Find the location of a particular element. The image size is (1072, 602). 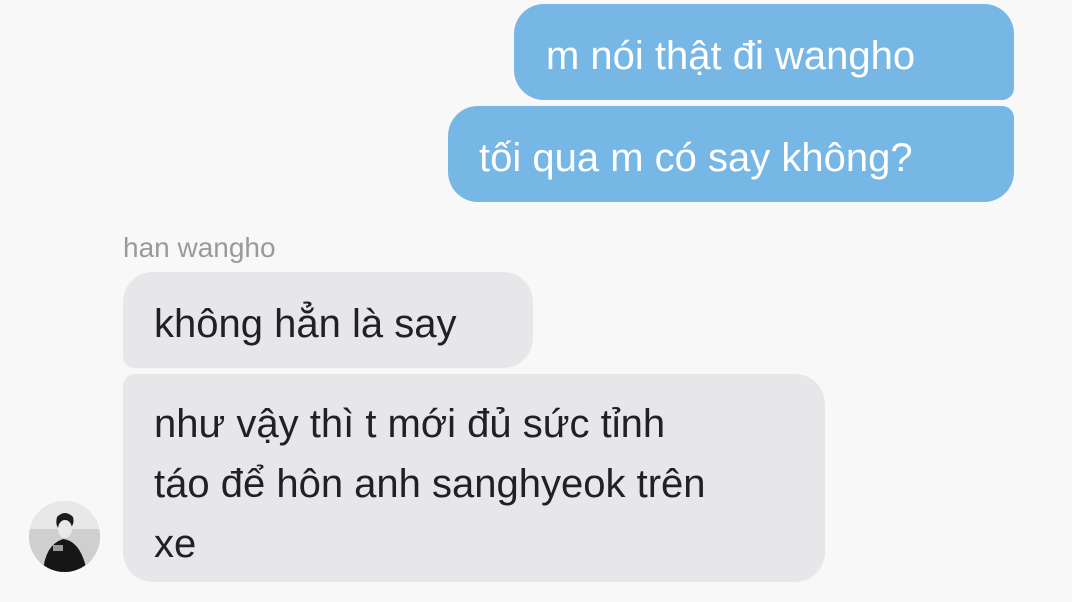

person-avatar-icon is located at coordinates (64, 536).